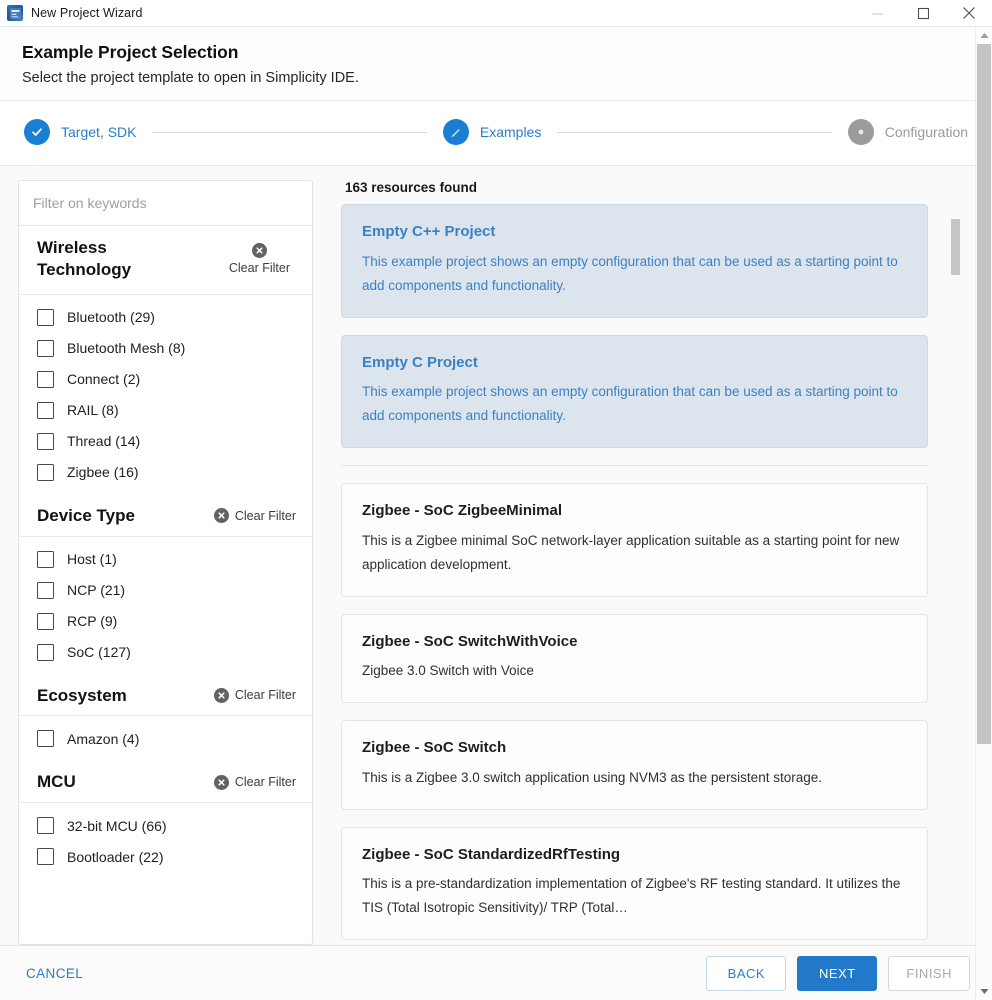  Describe the element at coordinates (87, 13) in the screenshot. I see `window-title: New Project Wizard` at that location.